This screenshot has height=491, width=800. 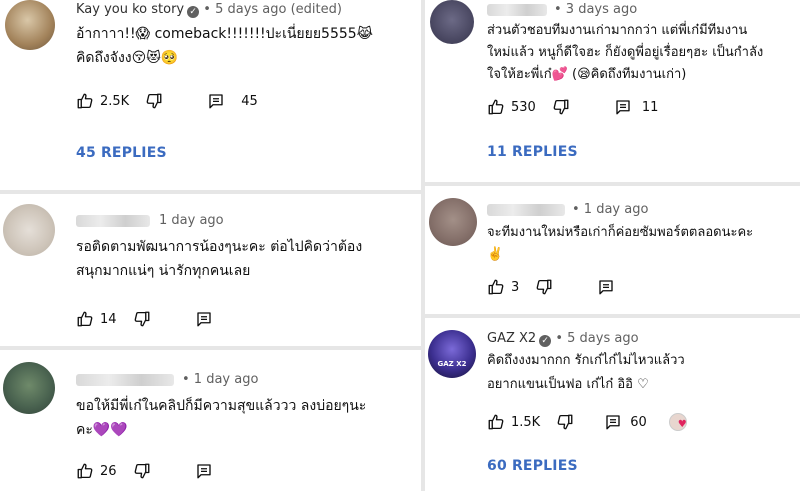 What do you see at coordinates (191, 220) in the screenshot?
I see `timestamp: 1 day ago` at bounding box center [191, 220].